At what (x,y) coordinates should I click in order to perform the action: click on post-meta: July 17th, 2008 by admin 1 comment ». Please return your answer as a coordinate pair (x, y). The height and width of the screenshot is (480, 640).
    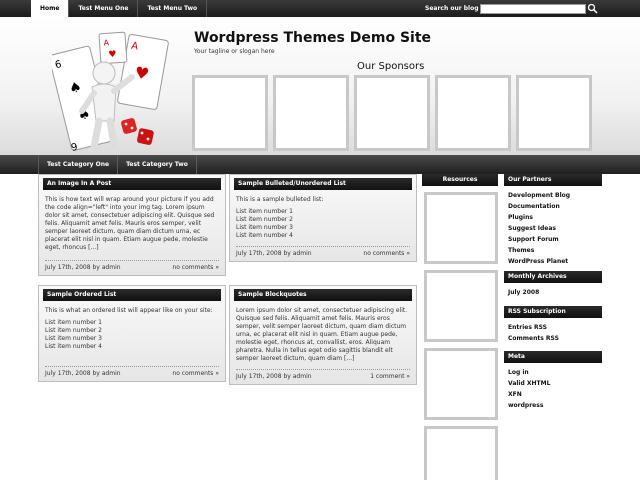
    Looking at the image, I should click on (323, 374).